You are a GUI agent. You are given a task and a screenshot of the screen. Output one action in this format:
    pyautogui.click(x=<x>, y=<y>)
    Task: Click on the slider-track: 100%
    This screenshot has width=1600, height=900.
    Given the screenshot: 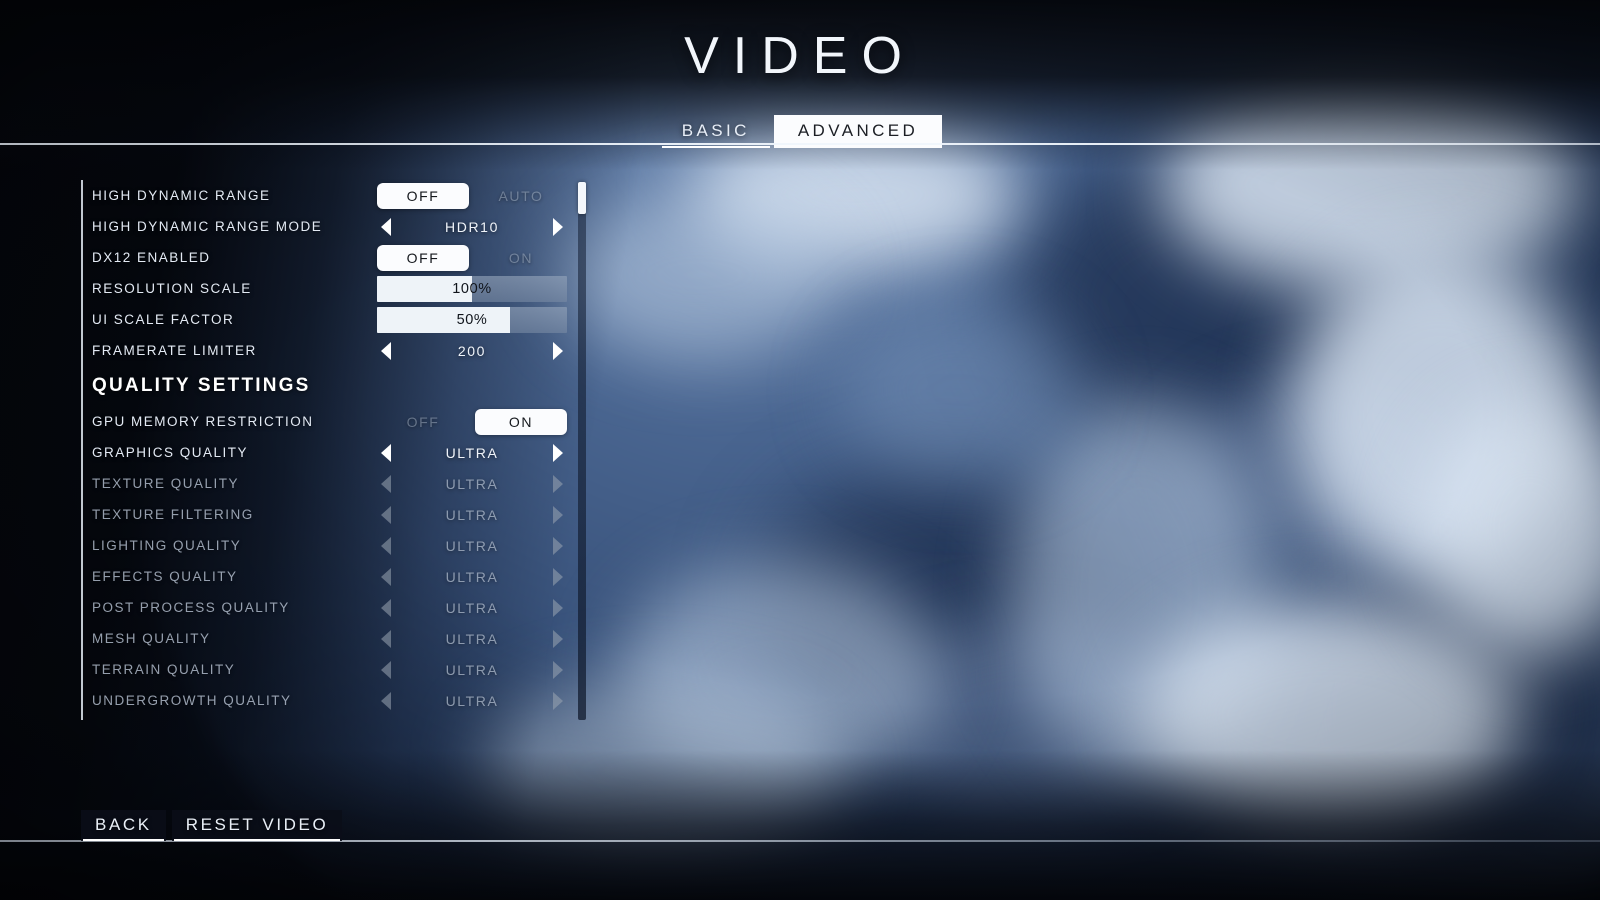 What is the action you would take?
    pyautogui.click(x=472, y=288)
    